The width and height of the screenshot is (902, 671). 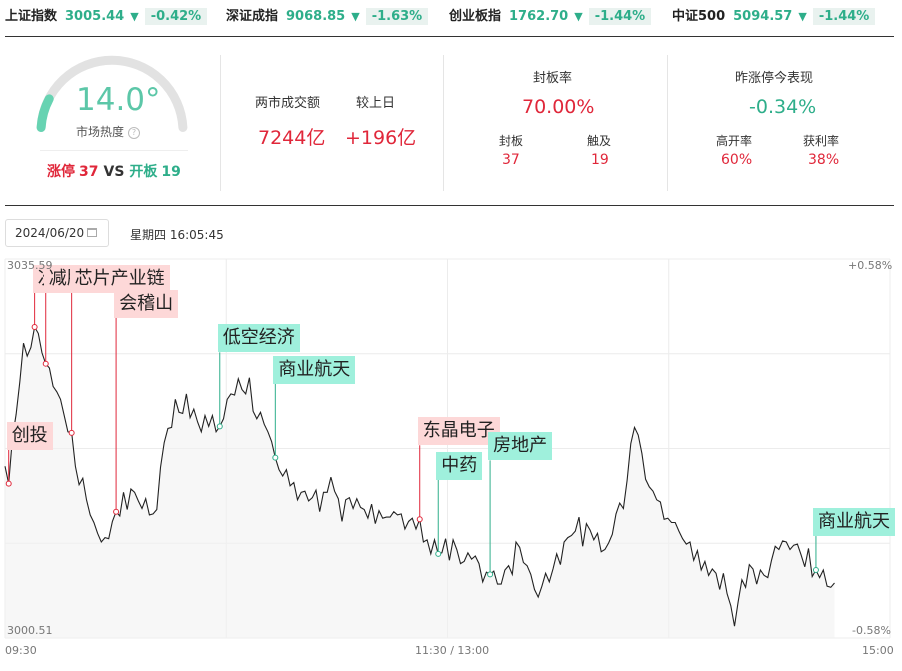 What do you see at coordinates (258, 338) in the screenshot?
I see `concept-tag: 低空经济` at bounding box center [258, 338].